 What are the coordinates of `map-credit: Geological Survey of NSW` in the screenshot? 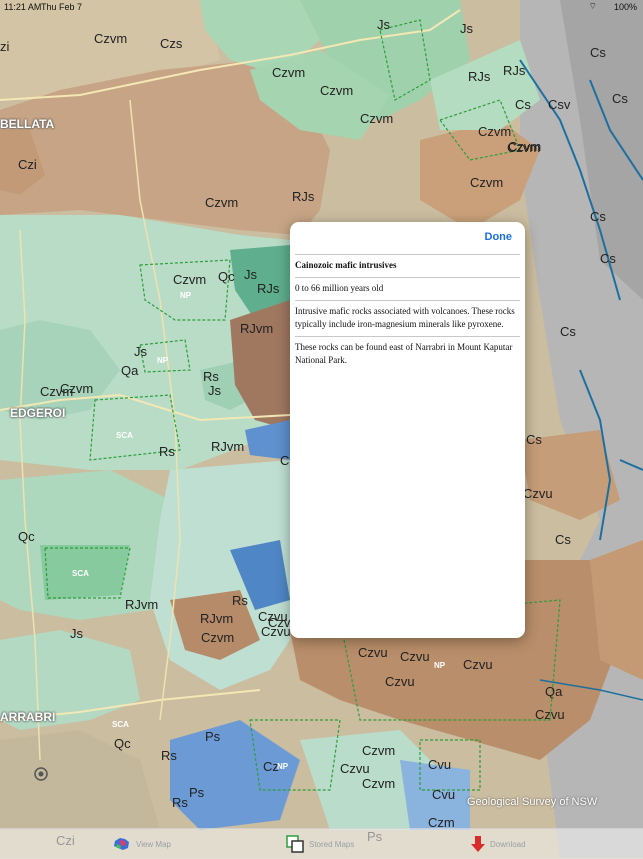 It's located at (532, 802).